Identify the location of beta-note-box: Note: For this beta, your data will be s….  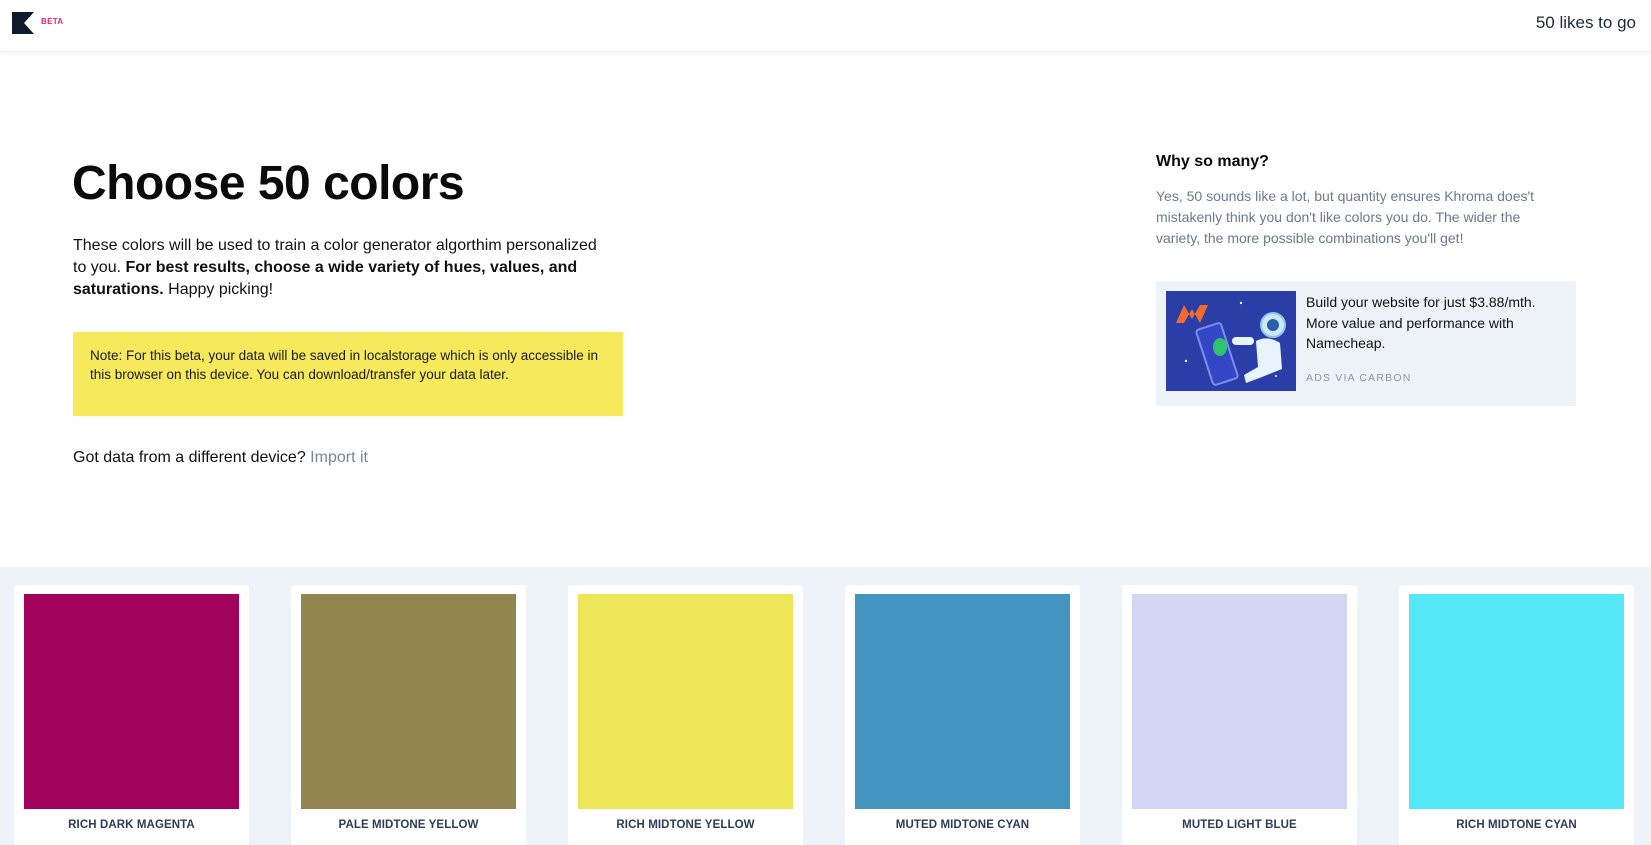
(348, 374).